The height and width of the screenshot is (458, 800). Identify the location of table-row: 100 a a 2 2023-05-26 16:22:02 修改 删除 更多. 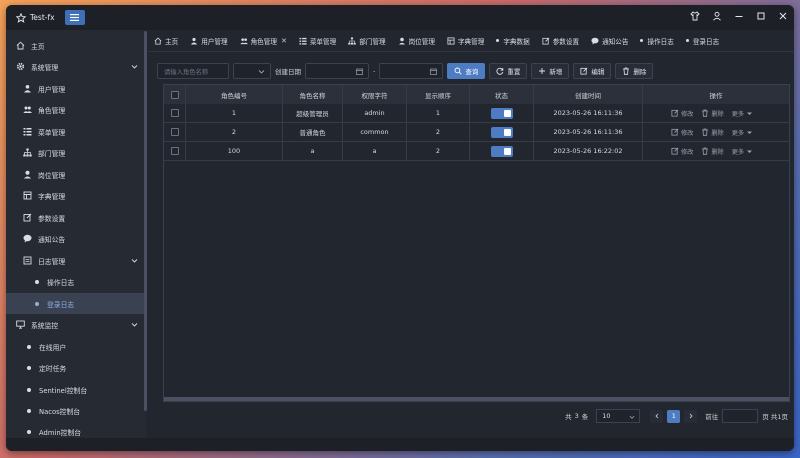
(476, 151).